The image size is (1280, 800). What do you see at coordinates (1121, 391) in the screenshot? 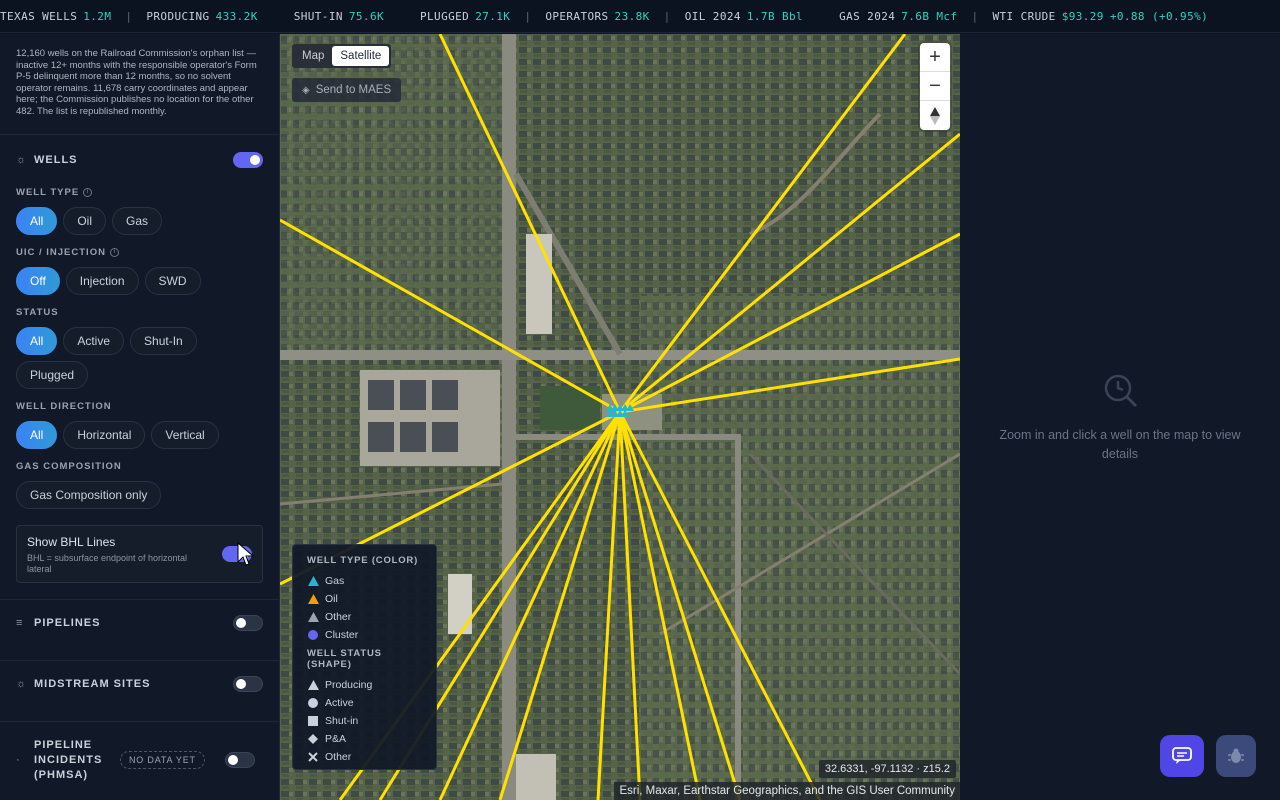
I see `clock-search-icon` at bounding box center [1121, 391].